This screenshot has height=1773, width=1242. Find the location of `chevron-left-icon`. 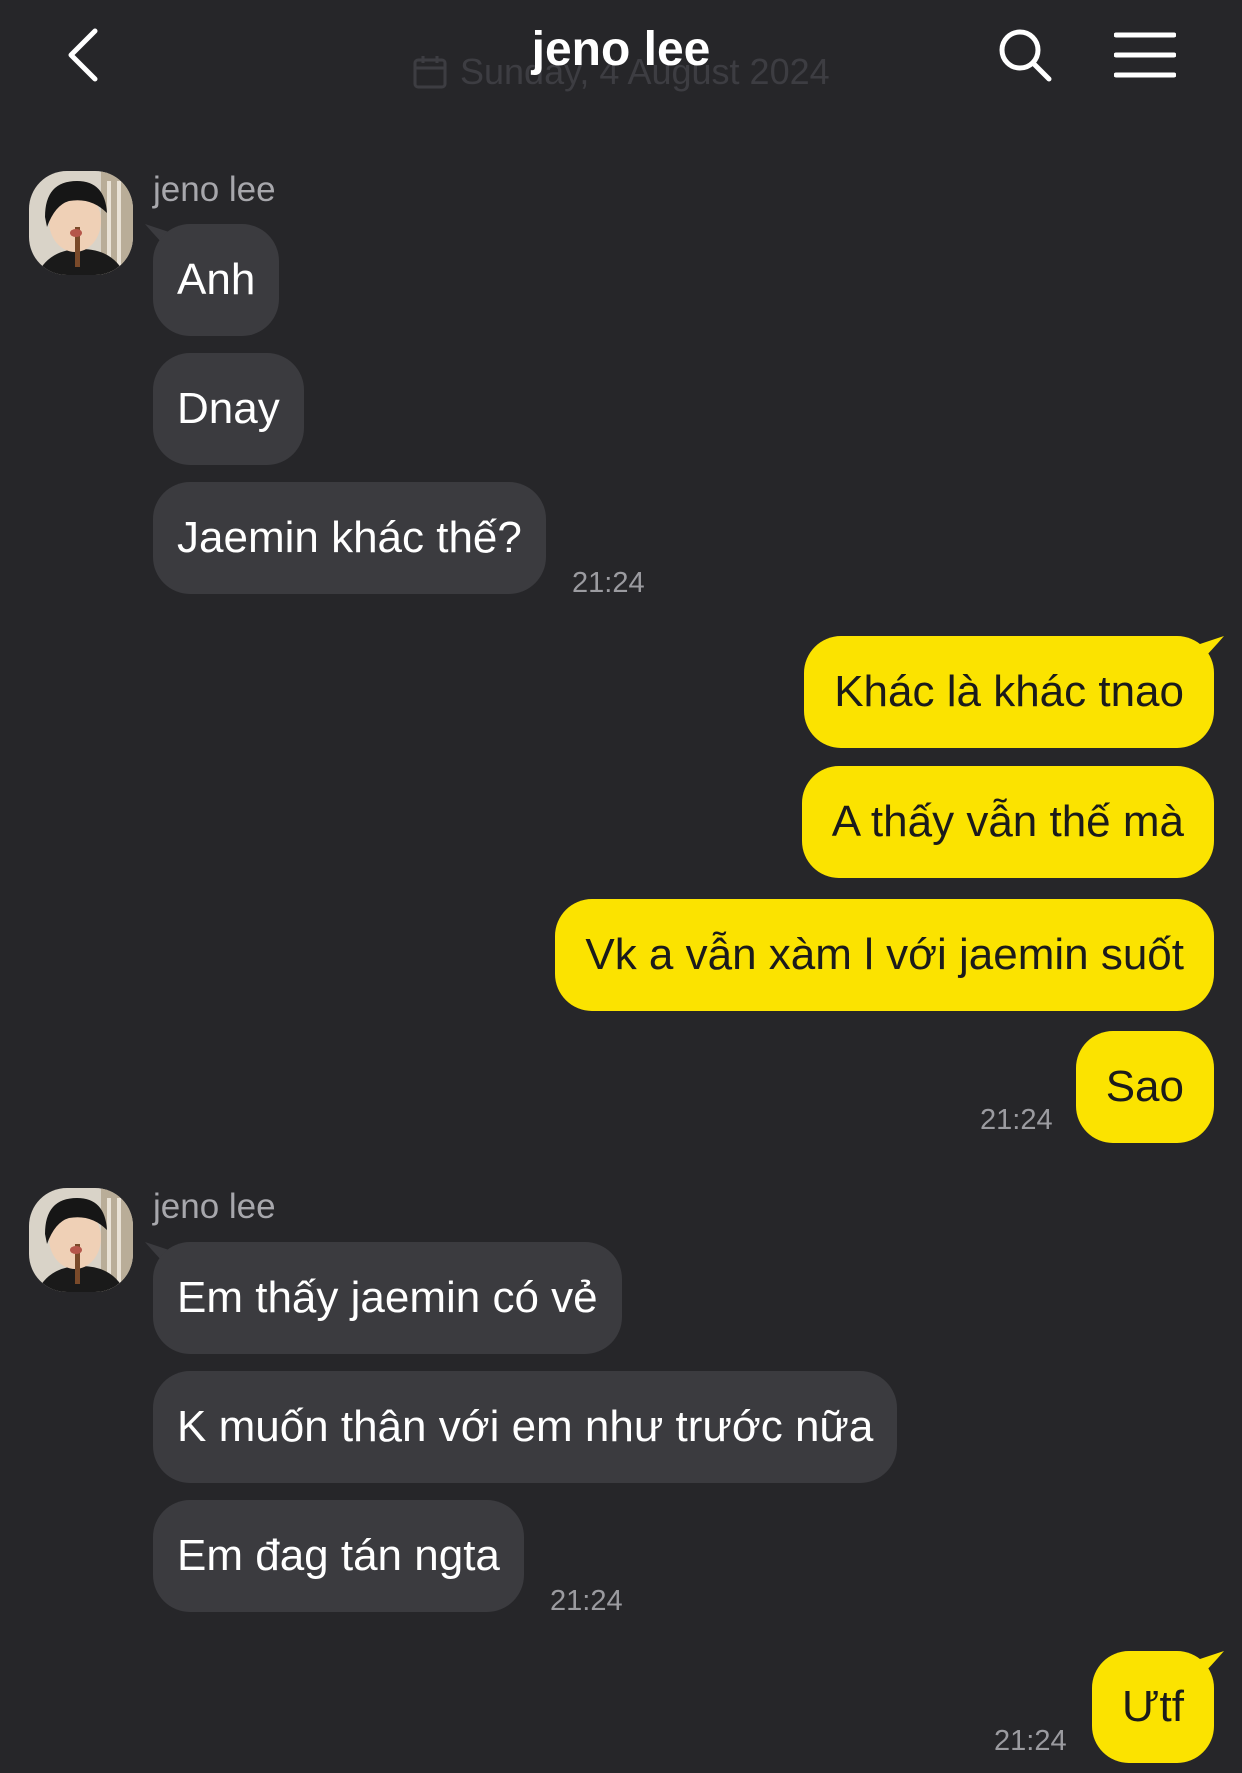

chevron-left-icon is located at coordinates (83, 55).